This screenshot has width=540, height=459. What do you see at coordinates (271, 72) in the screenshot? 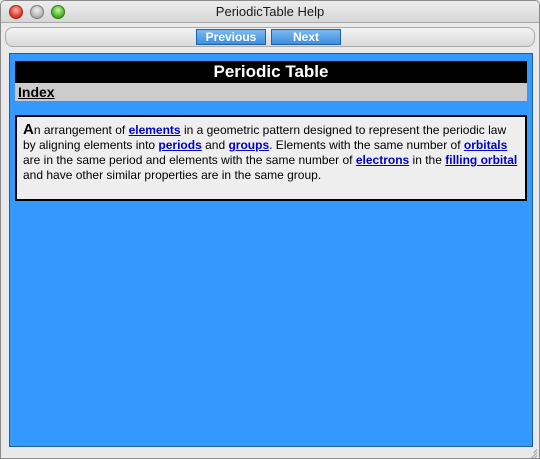
I see `page-title: Periodic Table` at bounding box center [271, 72].